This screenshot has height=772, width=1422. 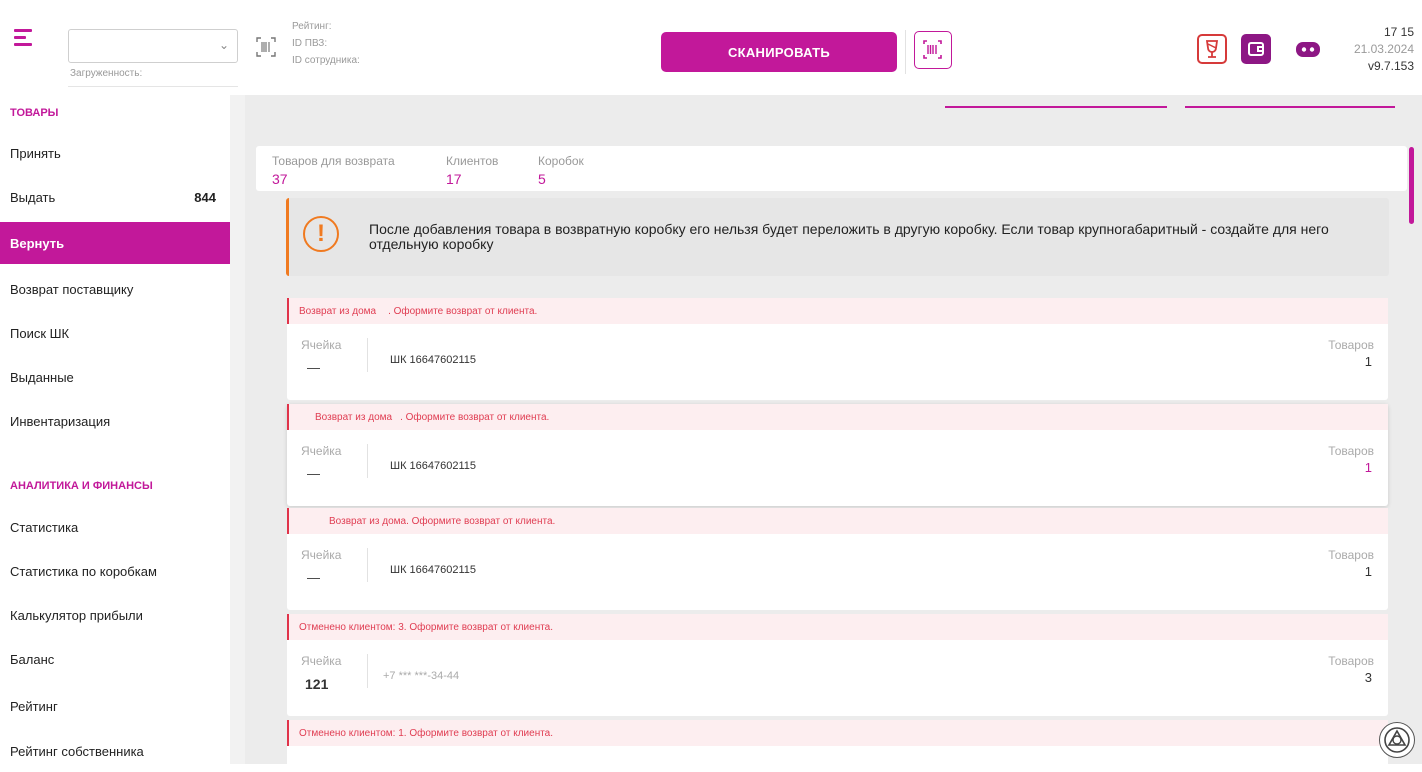 What do you see at coordinates (115, 706) in the screenshot?
I see `sidebar-item-rating: Рейтинг` at bounding box center [115, 706].